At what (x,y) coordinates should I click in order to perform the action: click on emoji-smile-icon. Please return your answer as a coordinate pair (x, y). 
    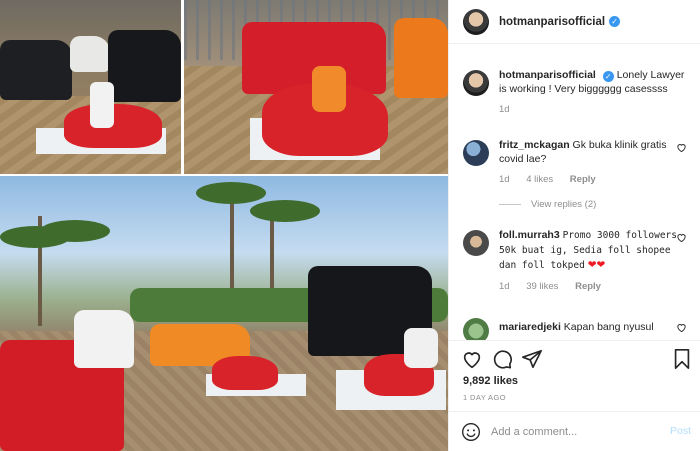
    Looking at the image, I should click on (471, 432).